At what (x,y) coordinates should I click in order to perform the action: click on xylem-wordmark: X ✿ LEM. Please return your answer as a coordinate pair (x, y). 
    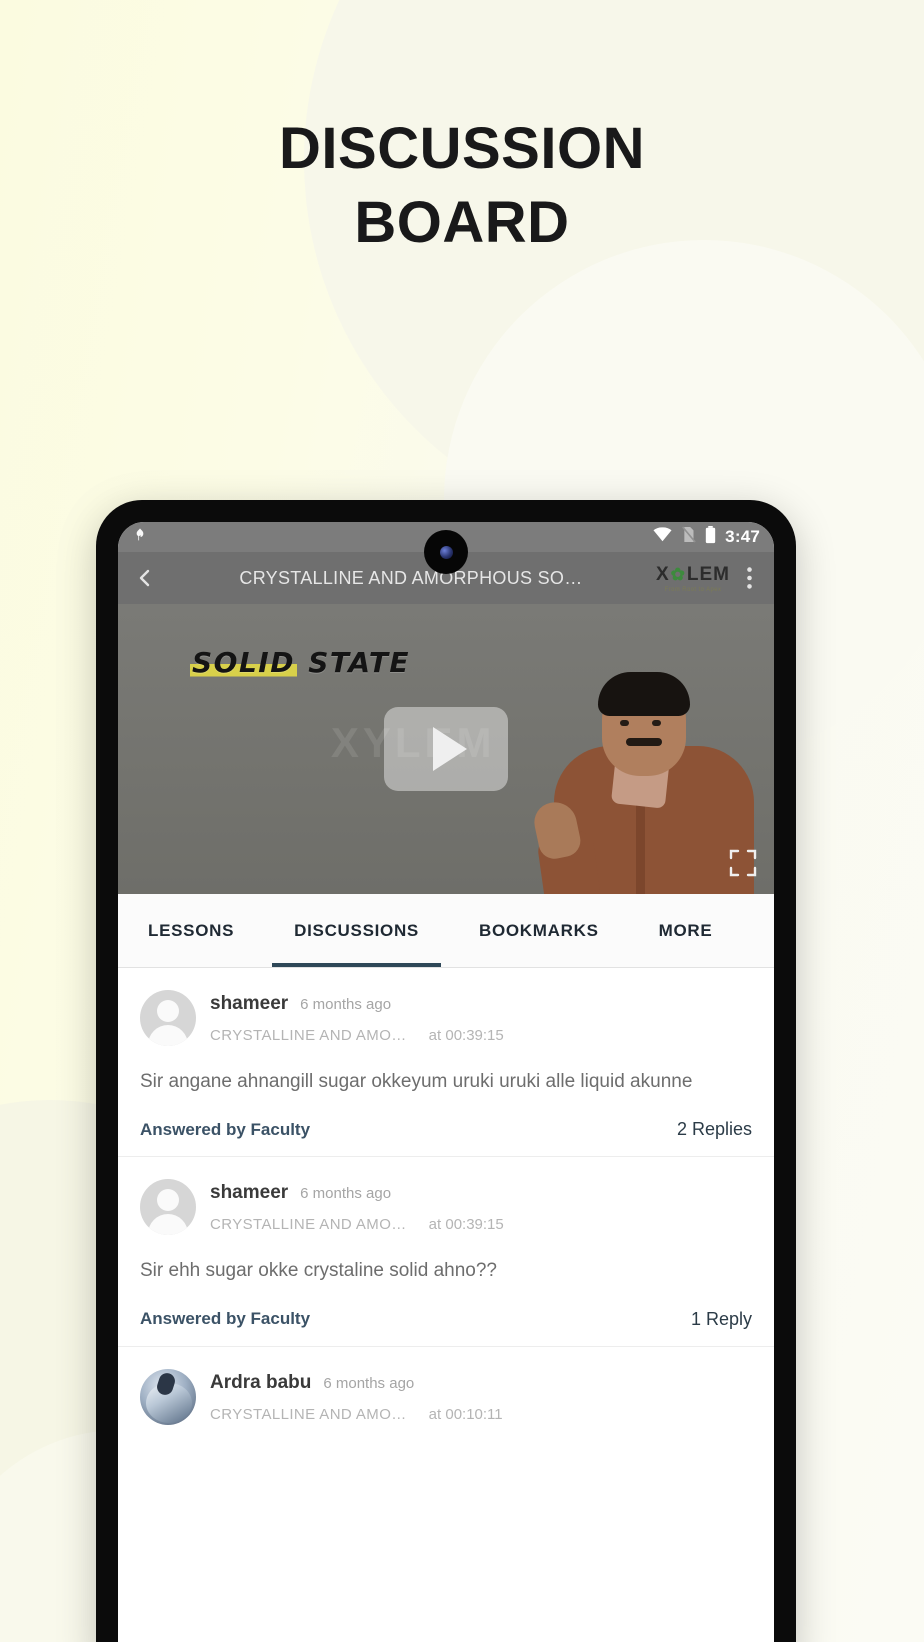
    Looking at the image, I should click on (693, 575).